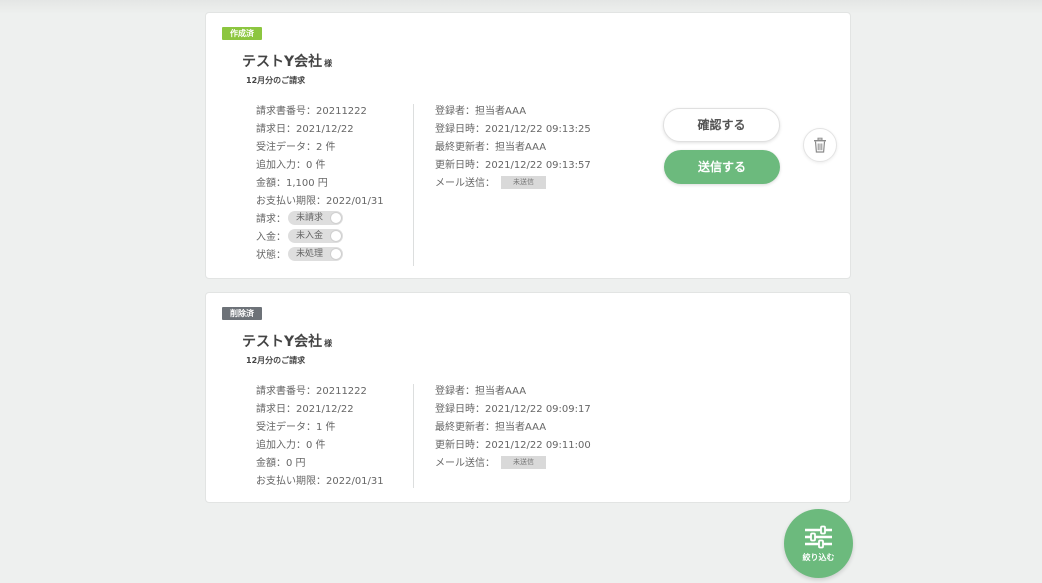 This screenshot has height=583, width=1042. I want to click on status-tag-deleted: 削除済, so click(242, 313).